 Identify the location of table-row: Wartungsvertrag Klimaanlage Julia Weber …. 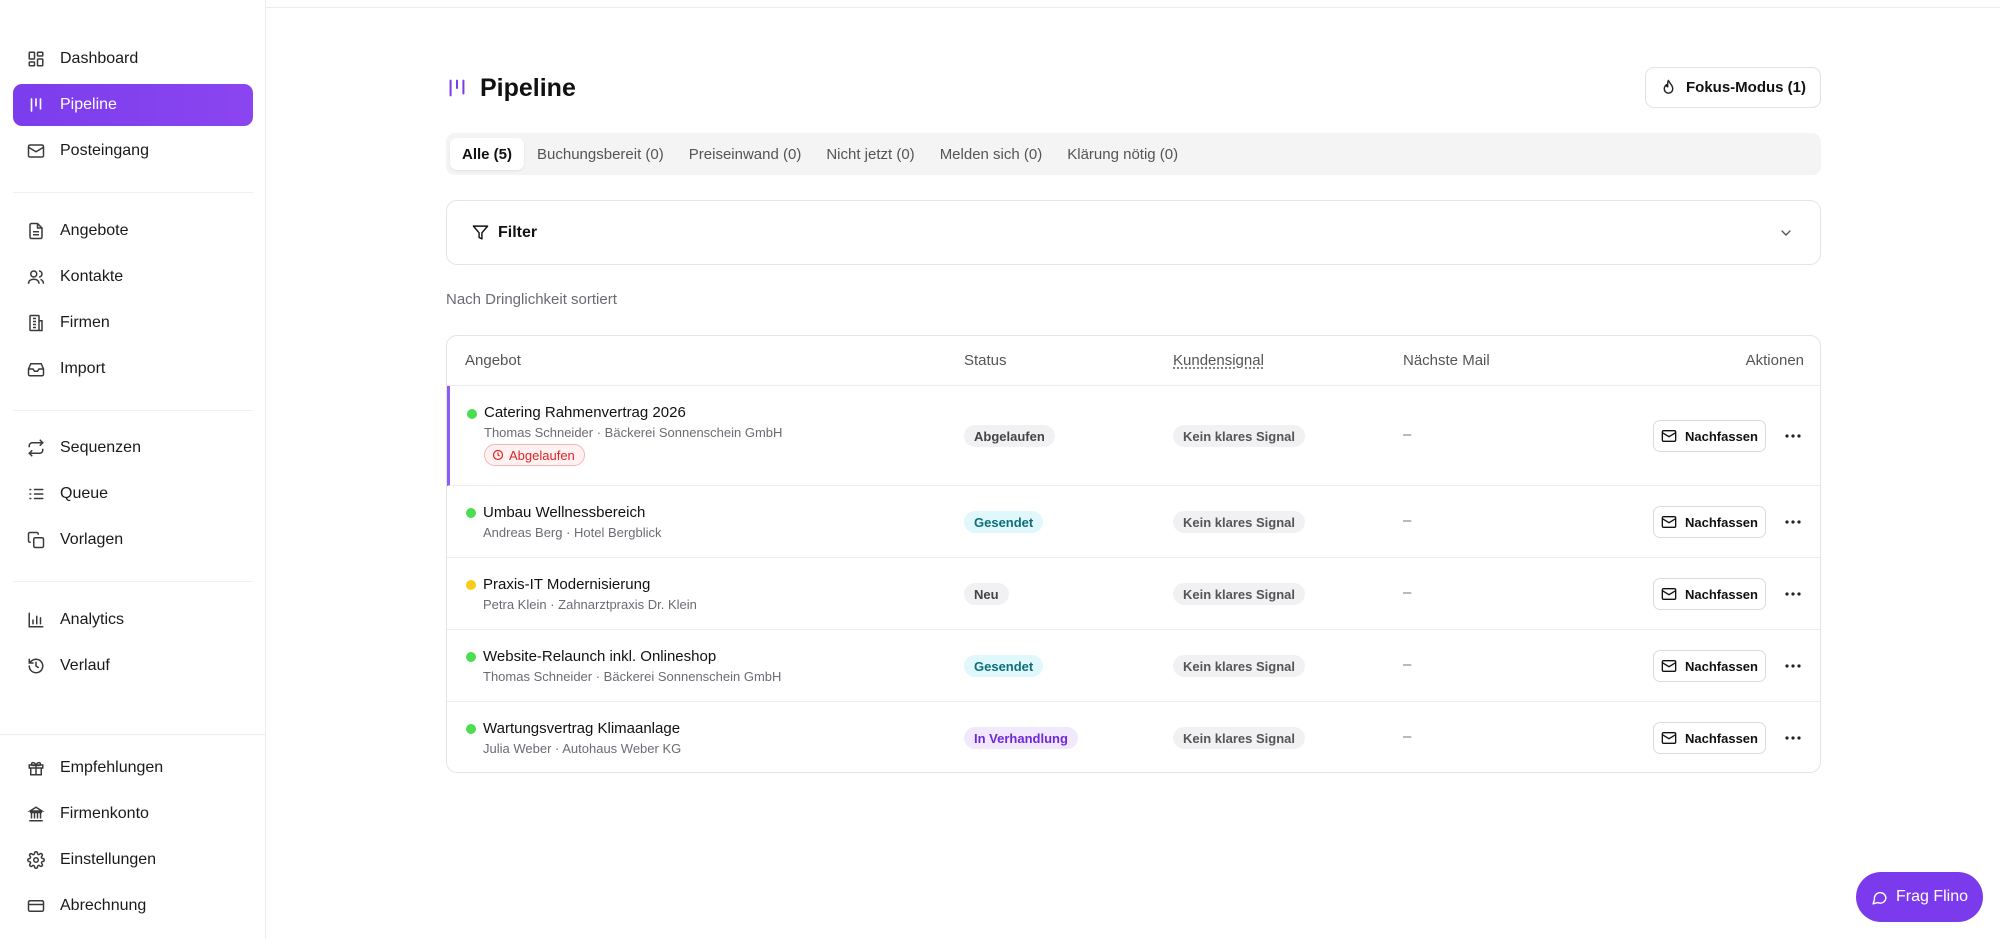
(1133, 737).